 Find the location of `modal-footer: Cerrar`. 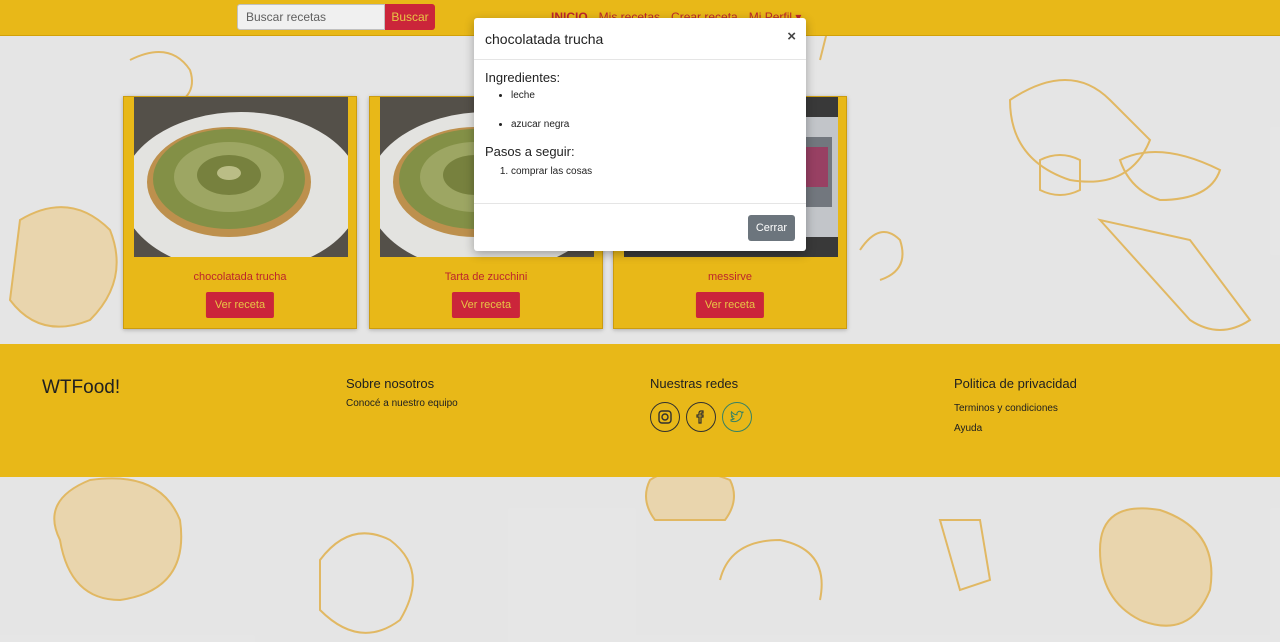

modal-footer: Cerrar is located at coordinates (640, 227).